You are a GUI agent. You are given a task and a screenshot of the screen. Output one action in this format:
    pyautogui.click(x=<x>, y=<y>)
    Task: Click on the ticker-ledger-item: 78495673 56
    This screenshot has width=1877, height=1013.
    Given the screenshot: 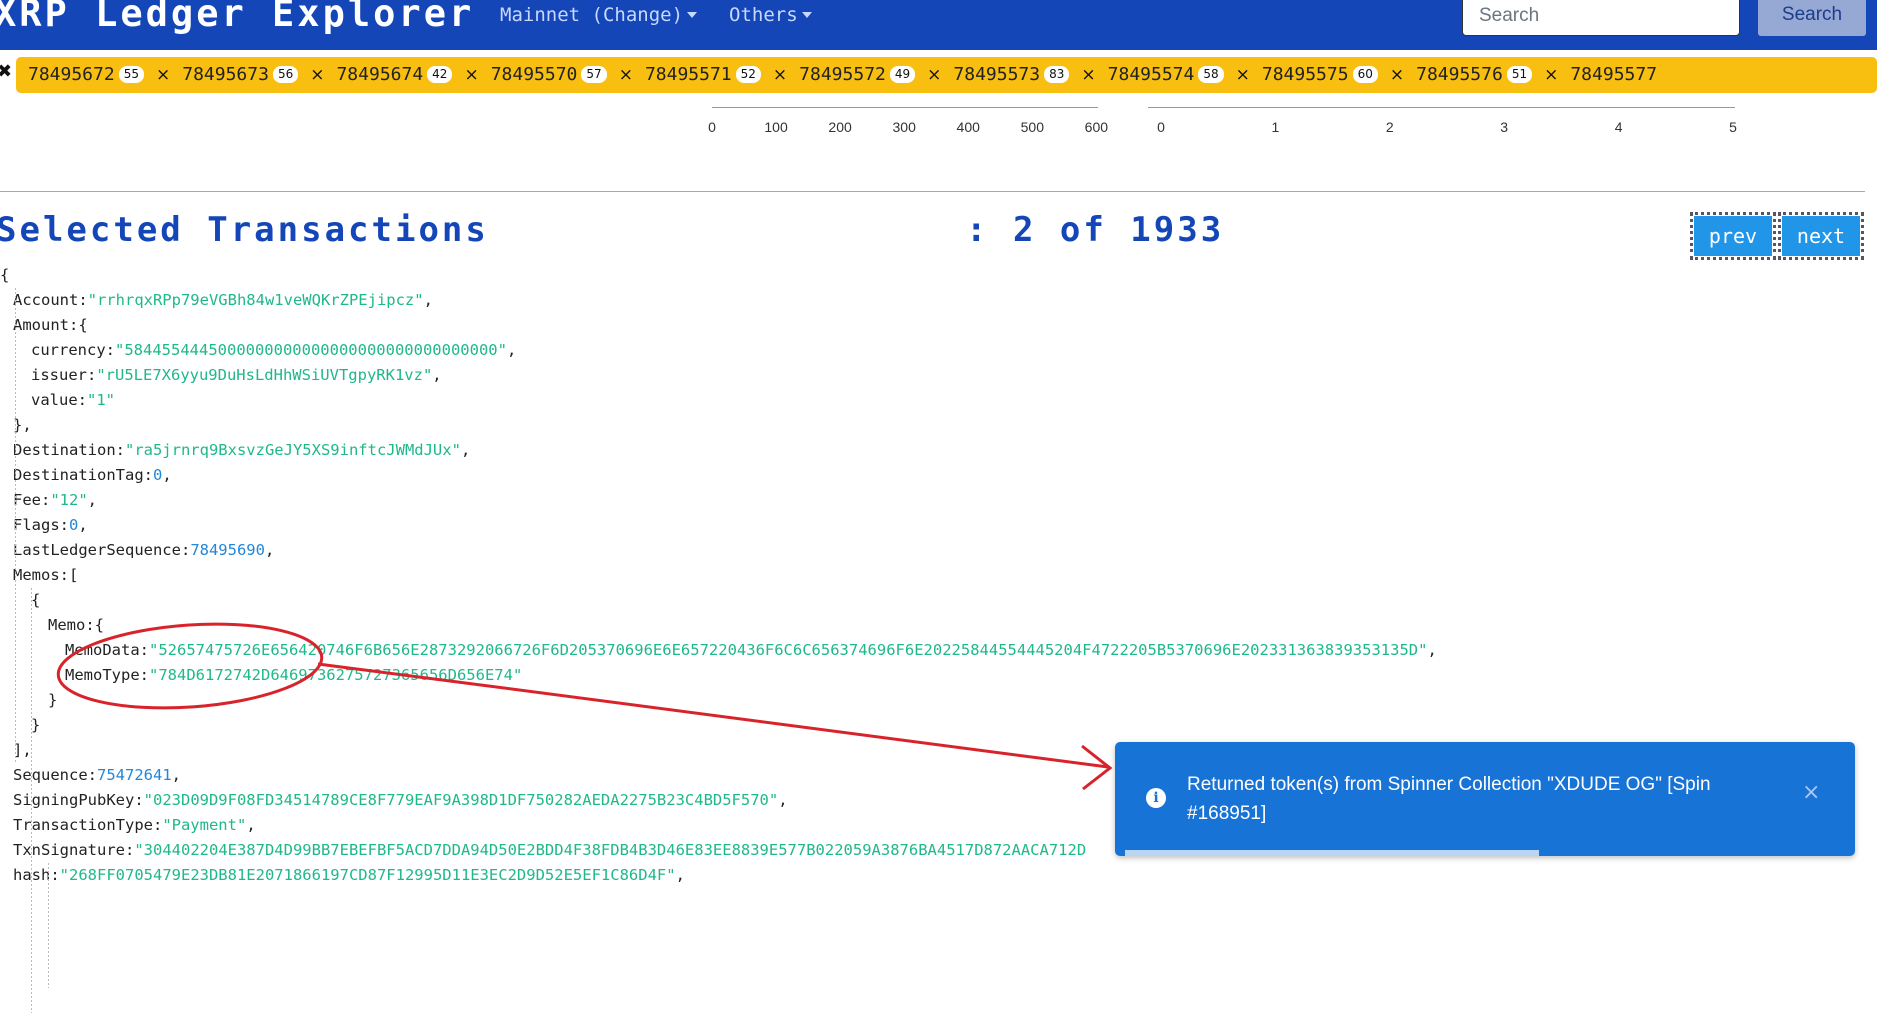 What is the action you would take?
    pyautogui.click(x=240, y=75)
    